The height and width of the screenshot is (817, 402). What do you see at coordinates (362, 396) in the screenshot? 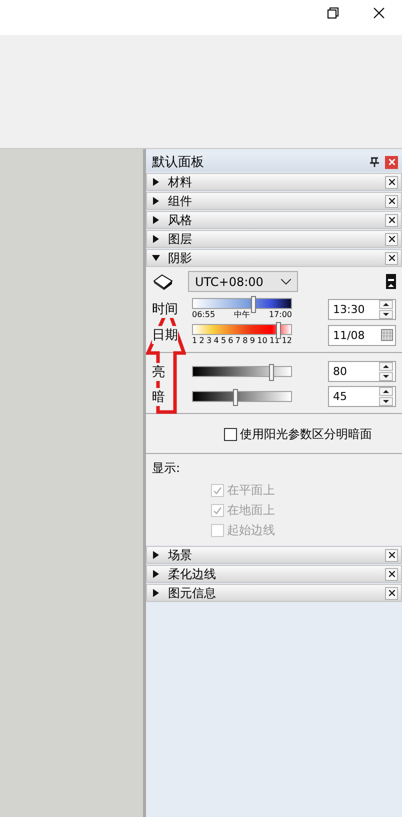
I see `spin-field: 45` at bounding box center [362, 396].